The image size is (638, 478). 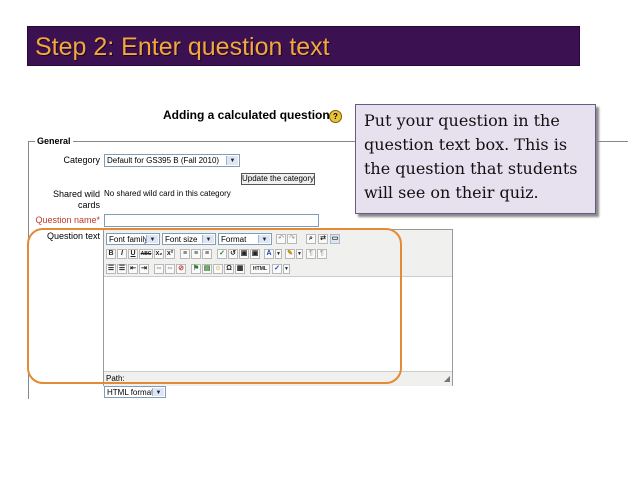 What do you see at coordinates (67, 220) in the screenshot?
I see `question-name-label: Question name*` at bounding box center [67, 220].